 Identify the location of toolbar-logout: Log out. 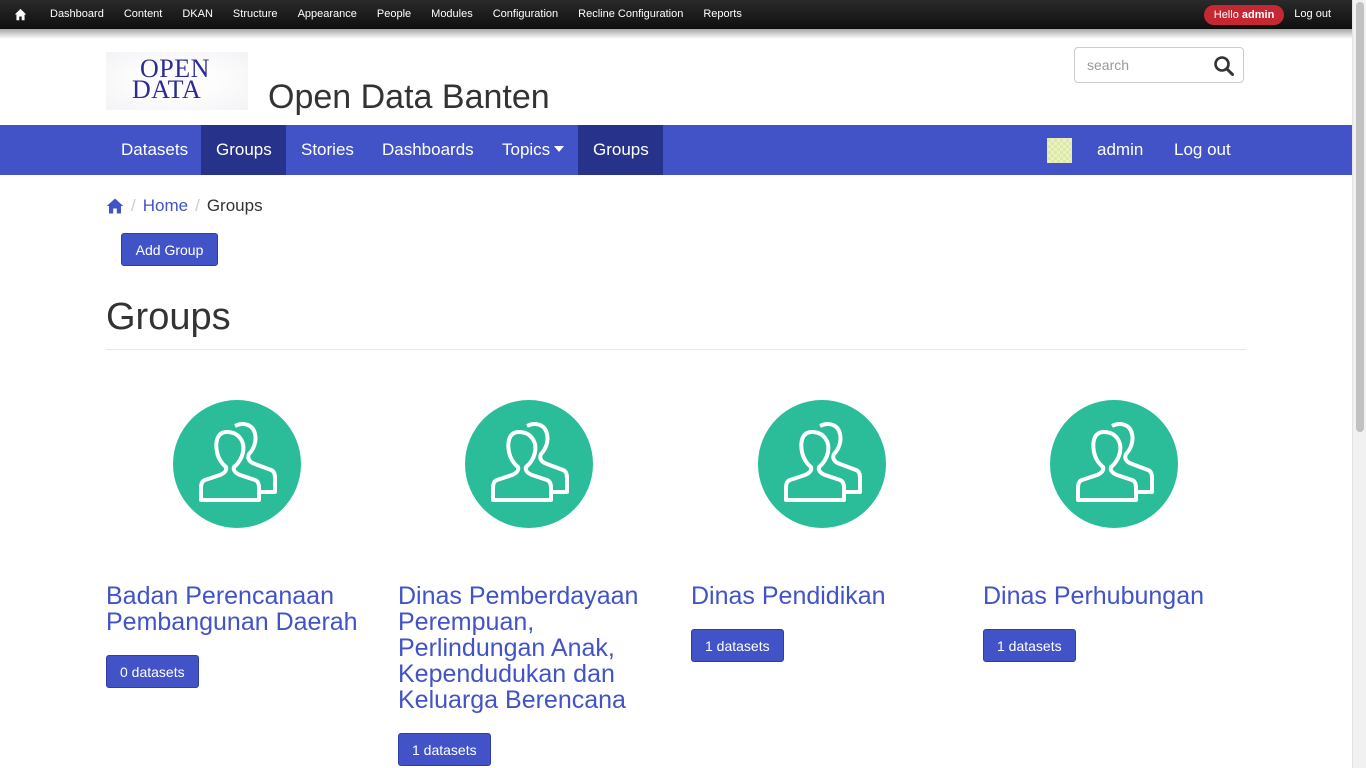
(1318, 14).